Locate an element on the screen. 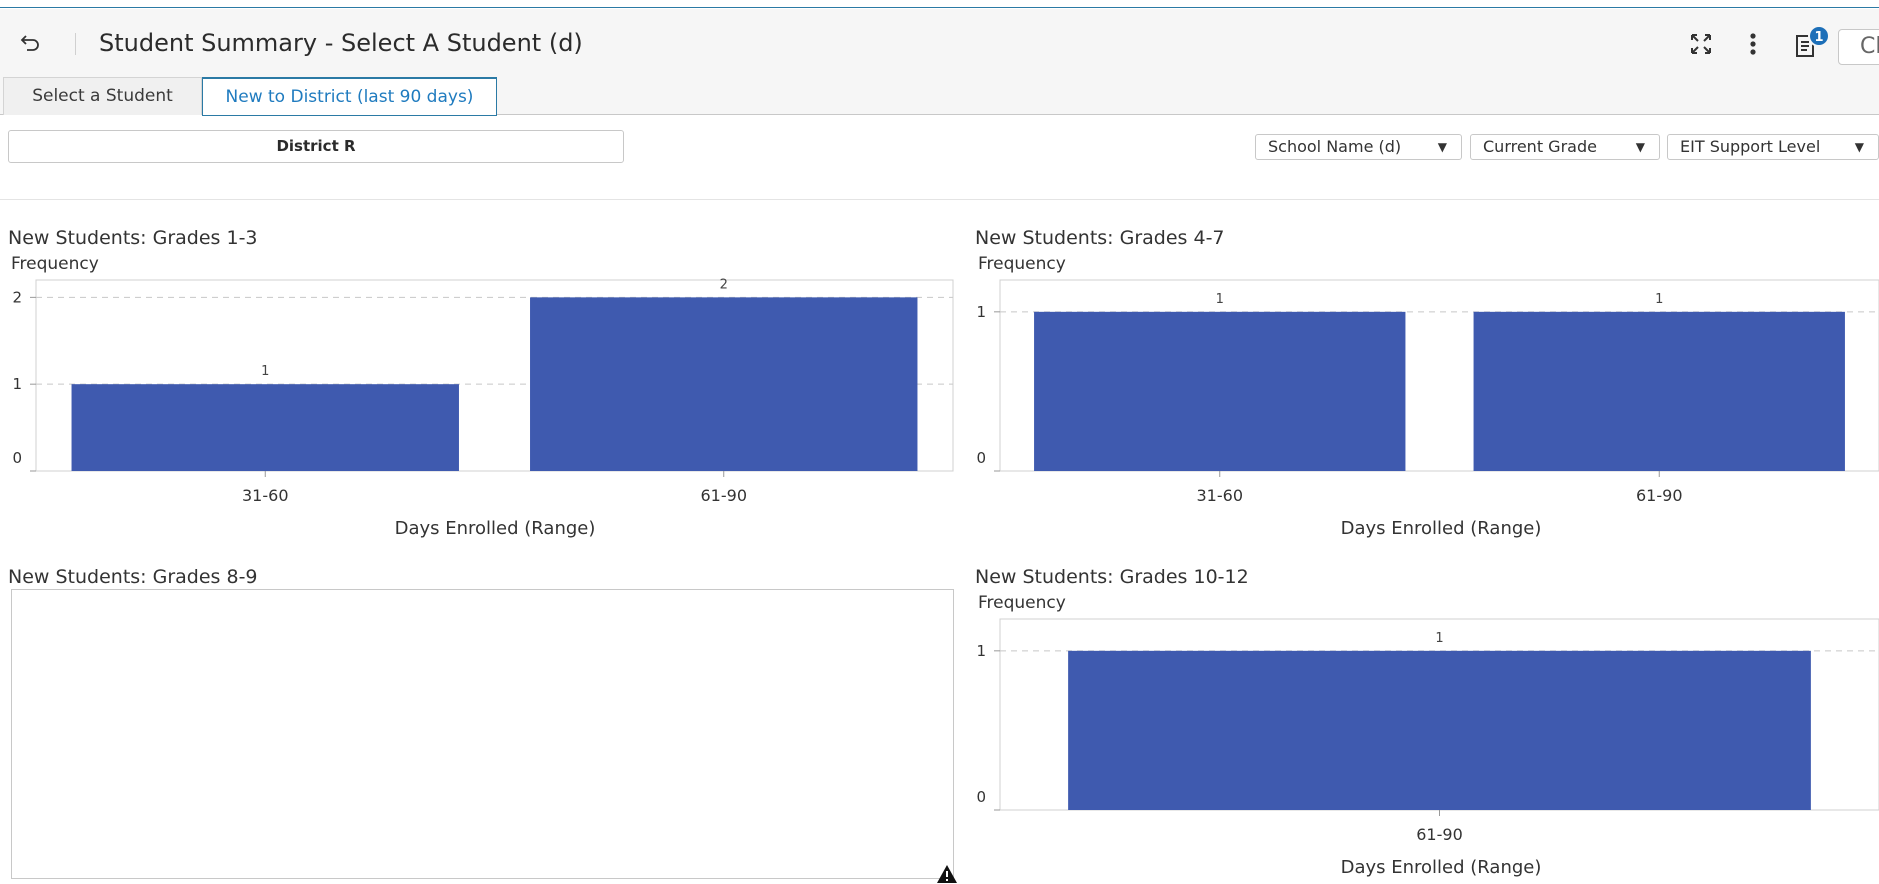 Image resolution: width=1879 pixels, height=884 pixels. maximize-button is located at coordinates (1701, 44).